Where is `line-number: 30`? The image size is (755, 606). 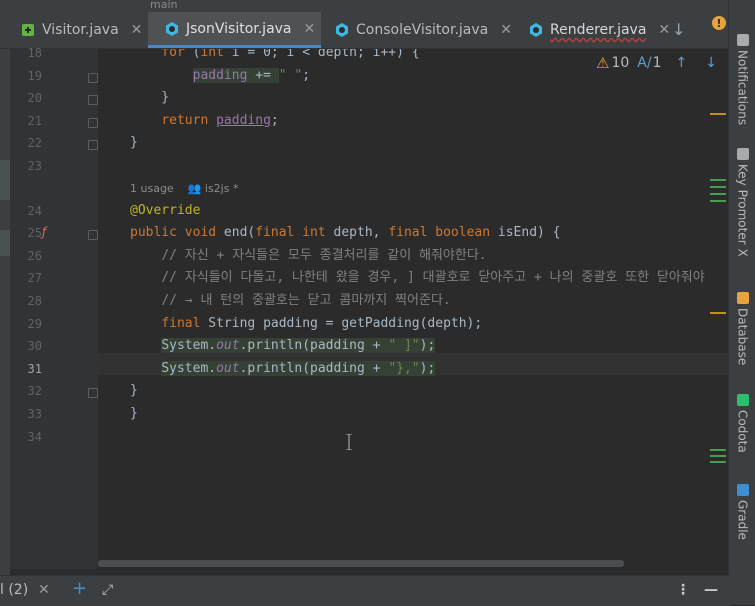
line-number: 30 is located at coordinates (34, 346).